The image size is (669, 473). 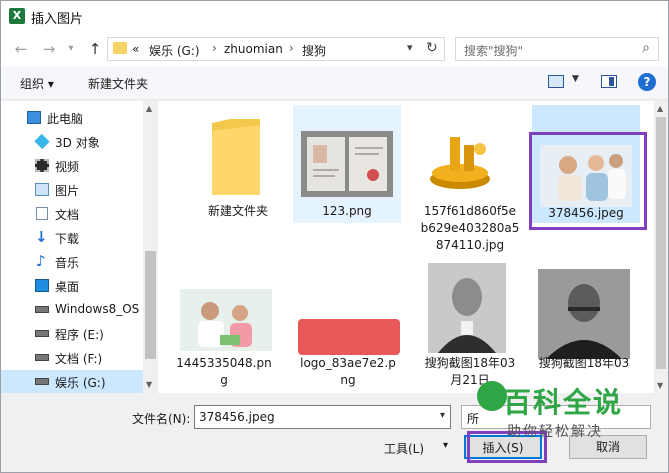 I want to click on sidebar-item-label: 程序 (E:), so click(x=79, y=335).